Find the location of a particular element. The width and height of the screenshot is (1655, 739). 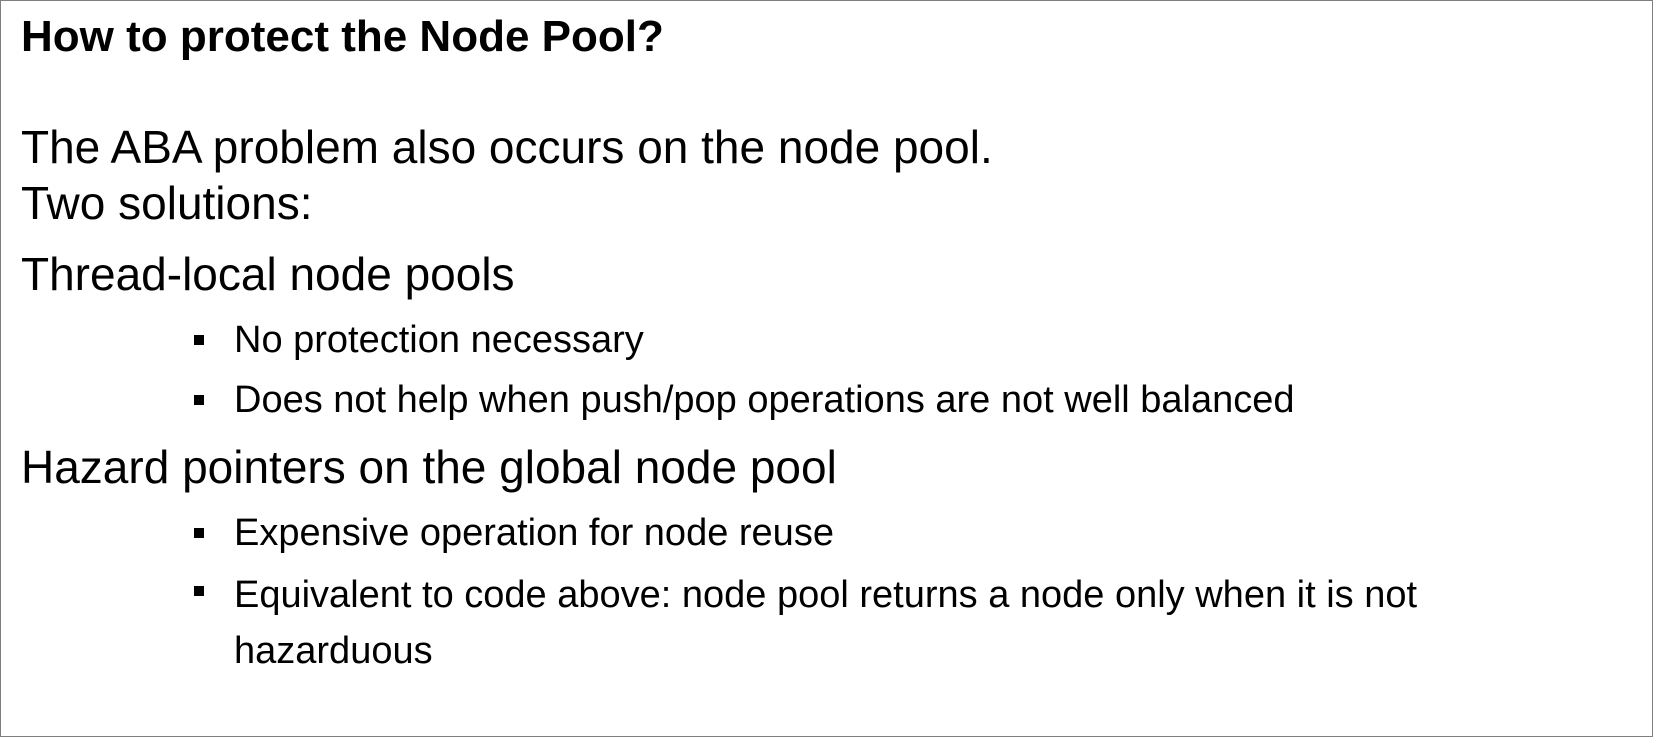

slide-title: How to protect the Node Pool? is located at coordinates (342, 36).